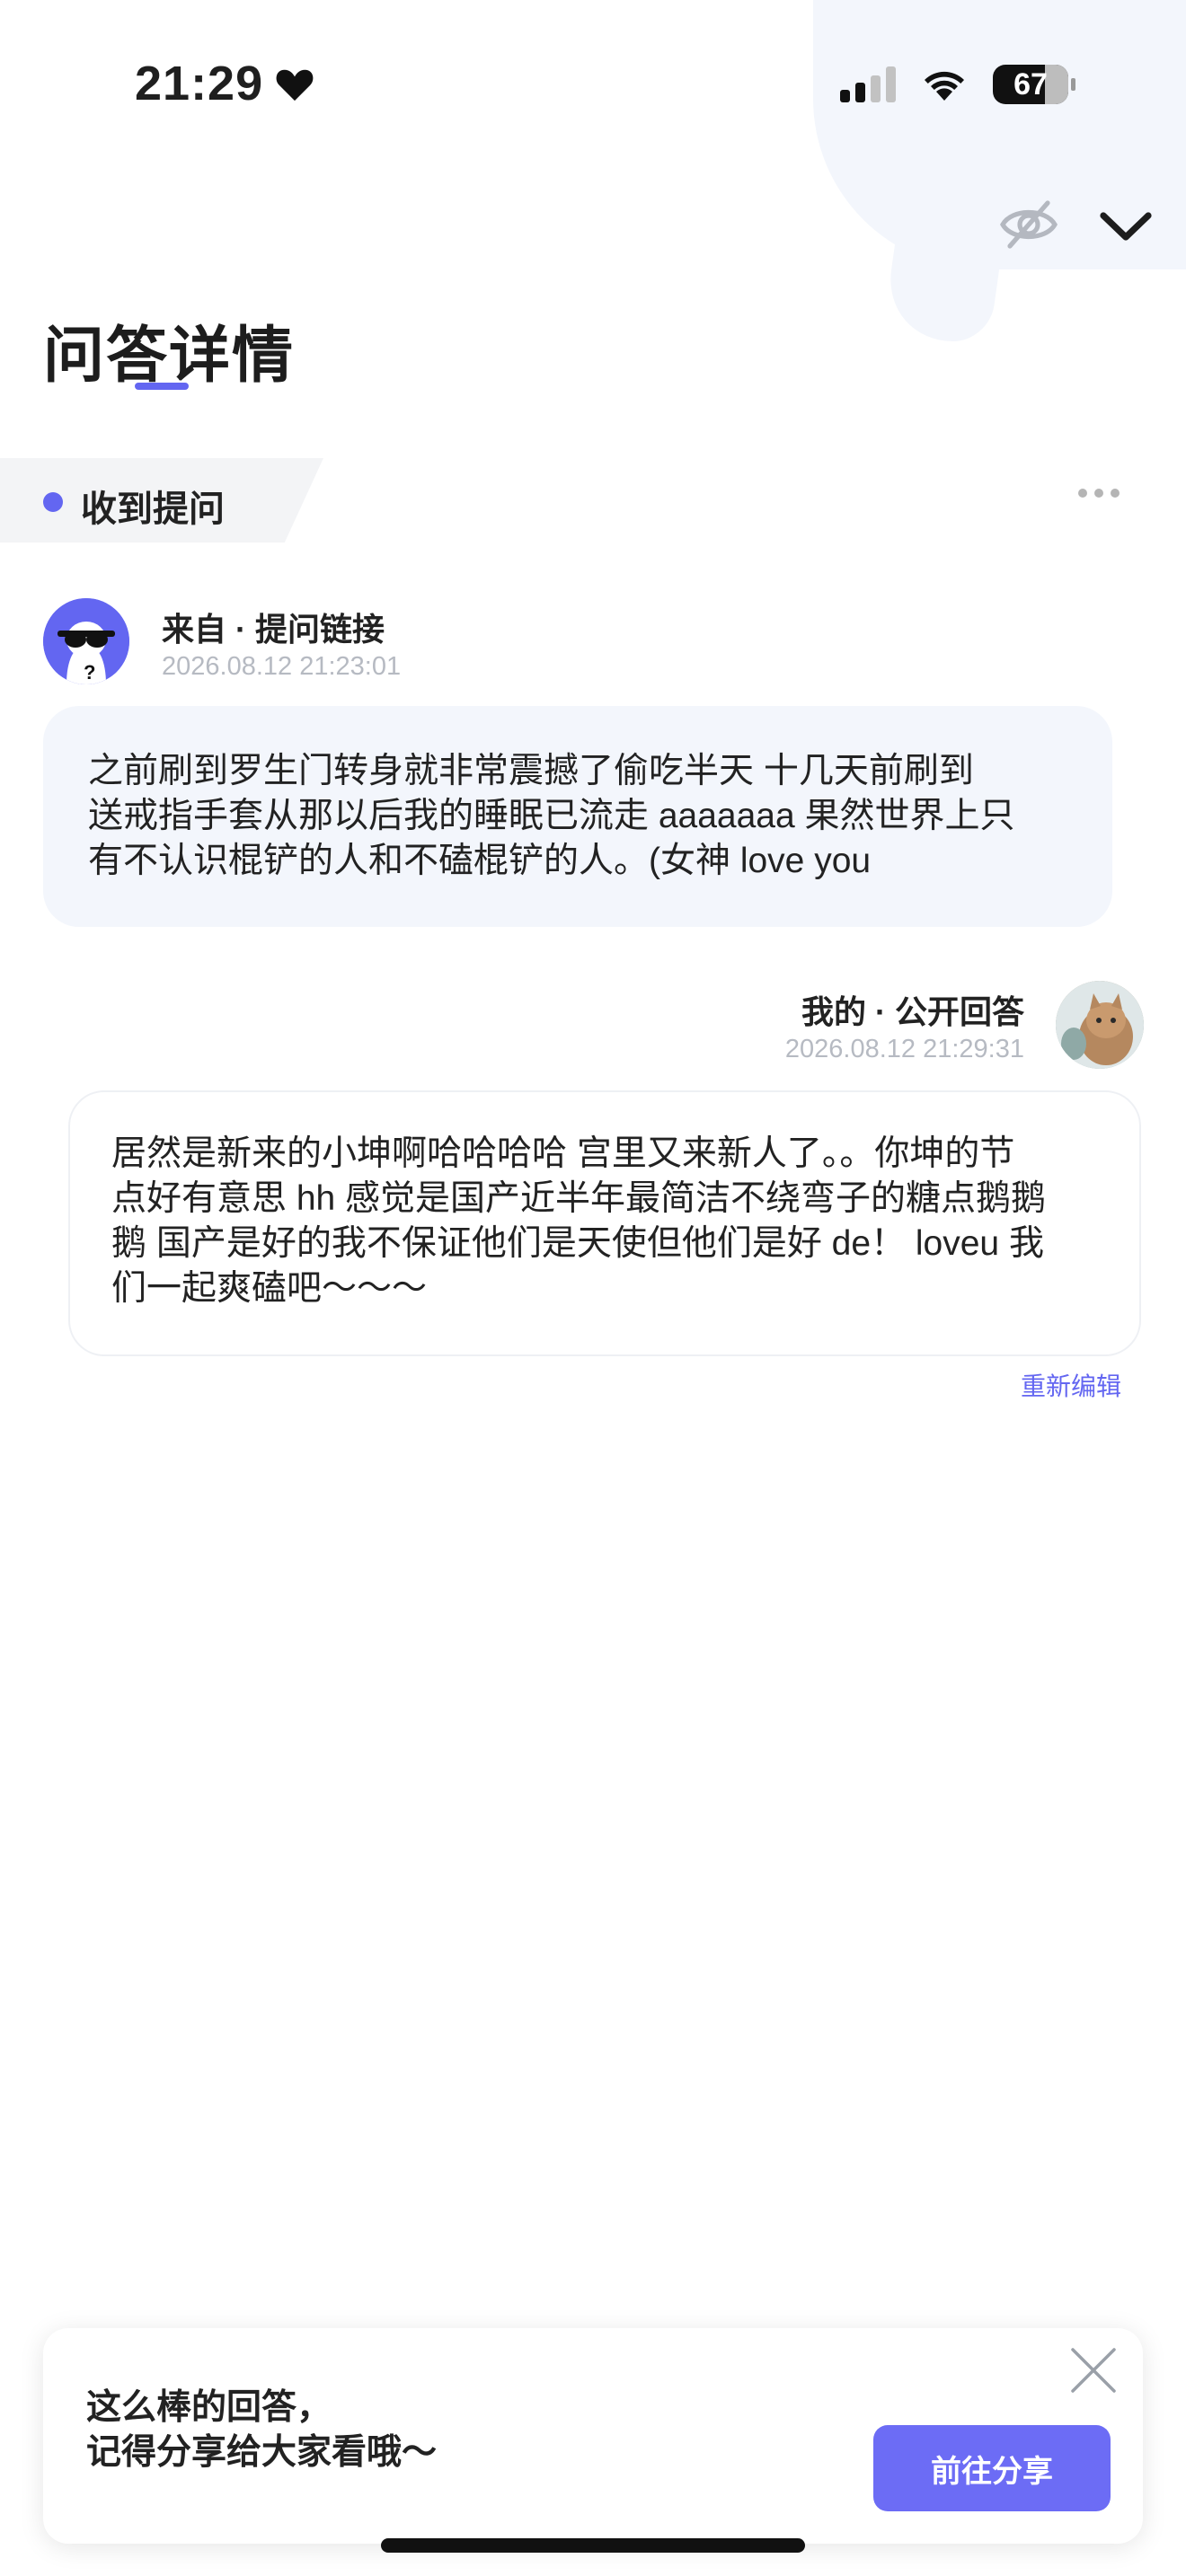 This screenshot has height=2576, width=1186. Describe the element at coordinates (943, 283) in the screenshot. I see `corner-decoration-tail` at that location.